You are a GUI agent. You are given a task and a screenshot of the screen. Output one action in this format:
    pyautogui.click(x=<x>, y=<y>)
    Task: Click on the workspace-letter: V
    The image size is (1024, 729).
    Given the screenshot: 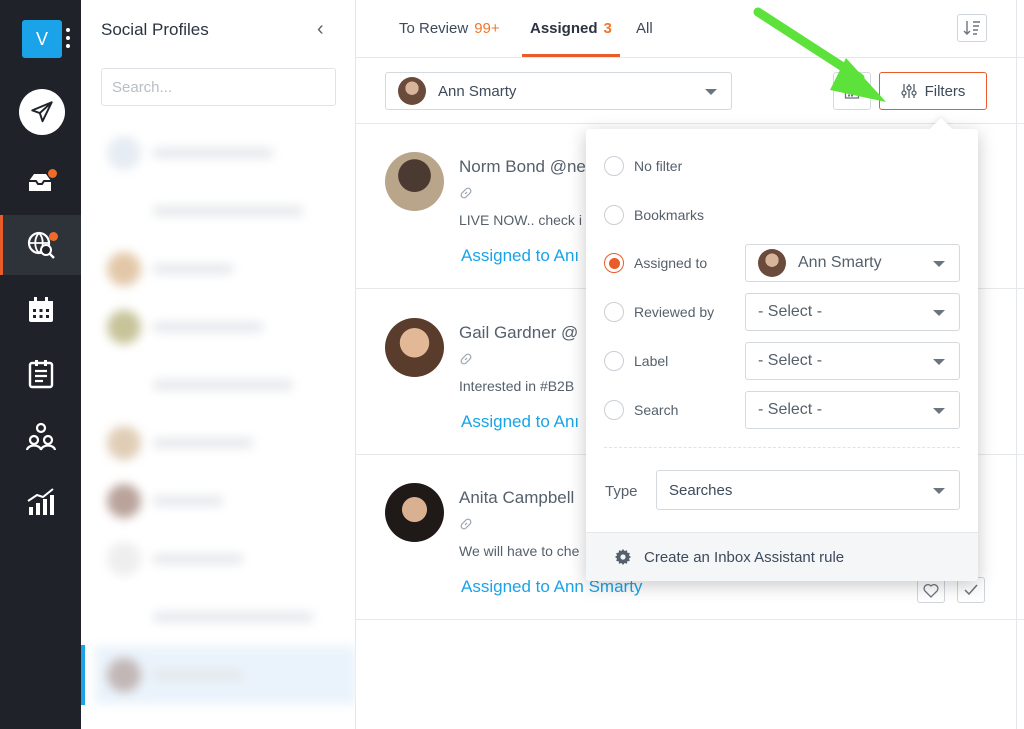 What is the action you would take?
    pyautogui.click(x=41, y=38)
    